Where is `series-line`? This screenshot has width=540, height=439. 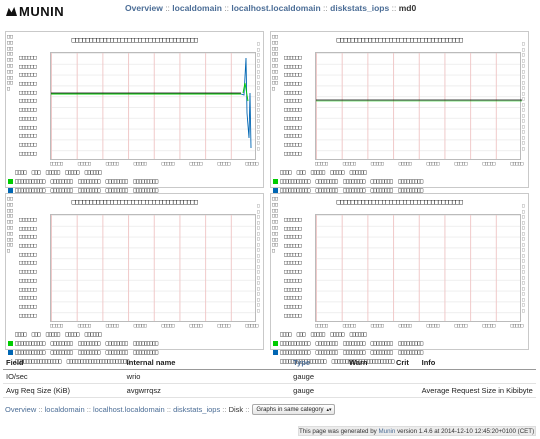 series-line is located at coordinates (246, 103).